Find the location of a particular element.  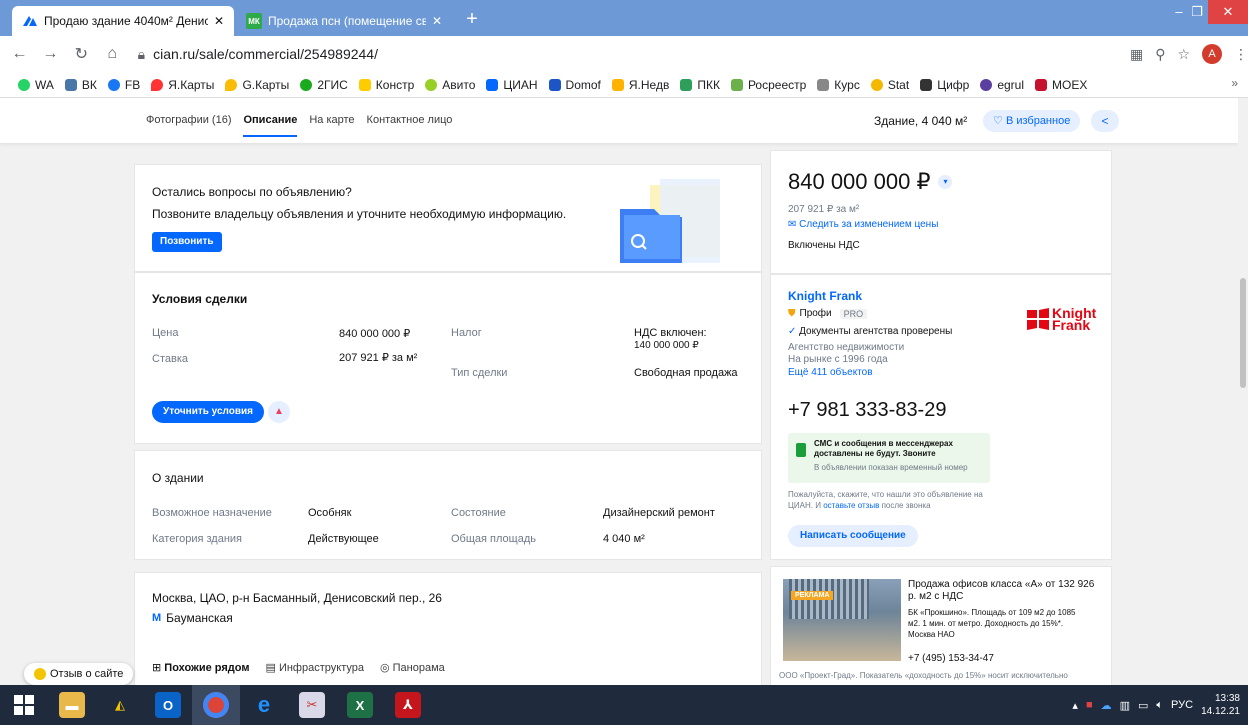

language-indicator: РУС is located at coordinates (1182, 705).